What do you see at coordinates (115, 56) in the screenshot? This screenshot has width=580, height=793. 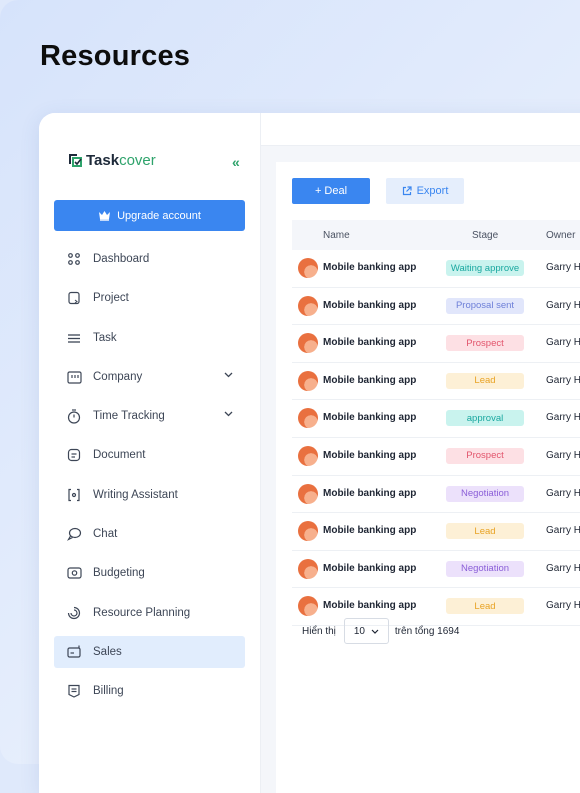 I see `page-title: Resources` at bounding box center [115, 56].